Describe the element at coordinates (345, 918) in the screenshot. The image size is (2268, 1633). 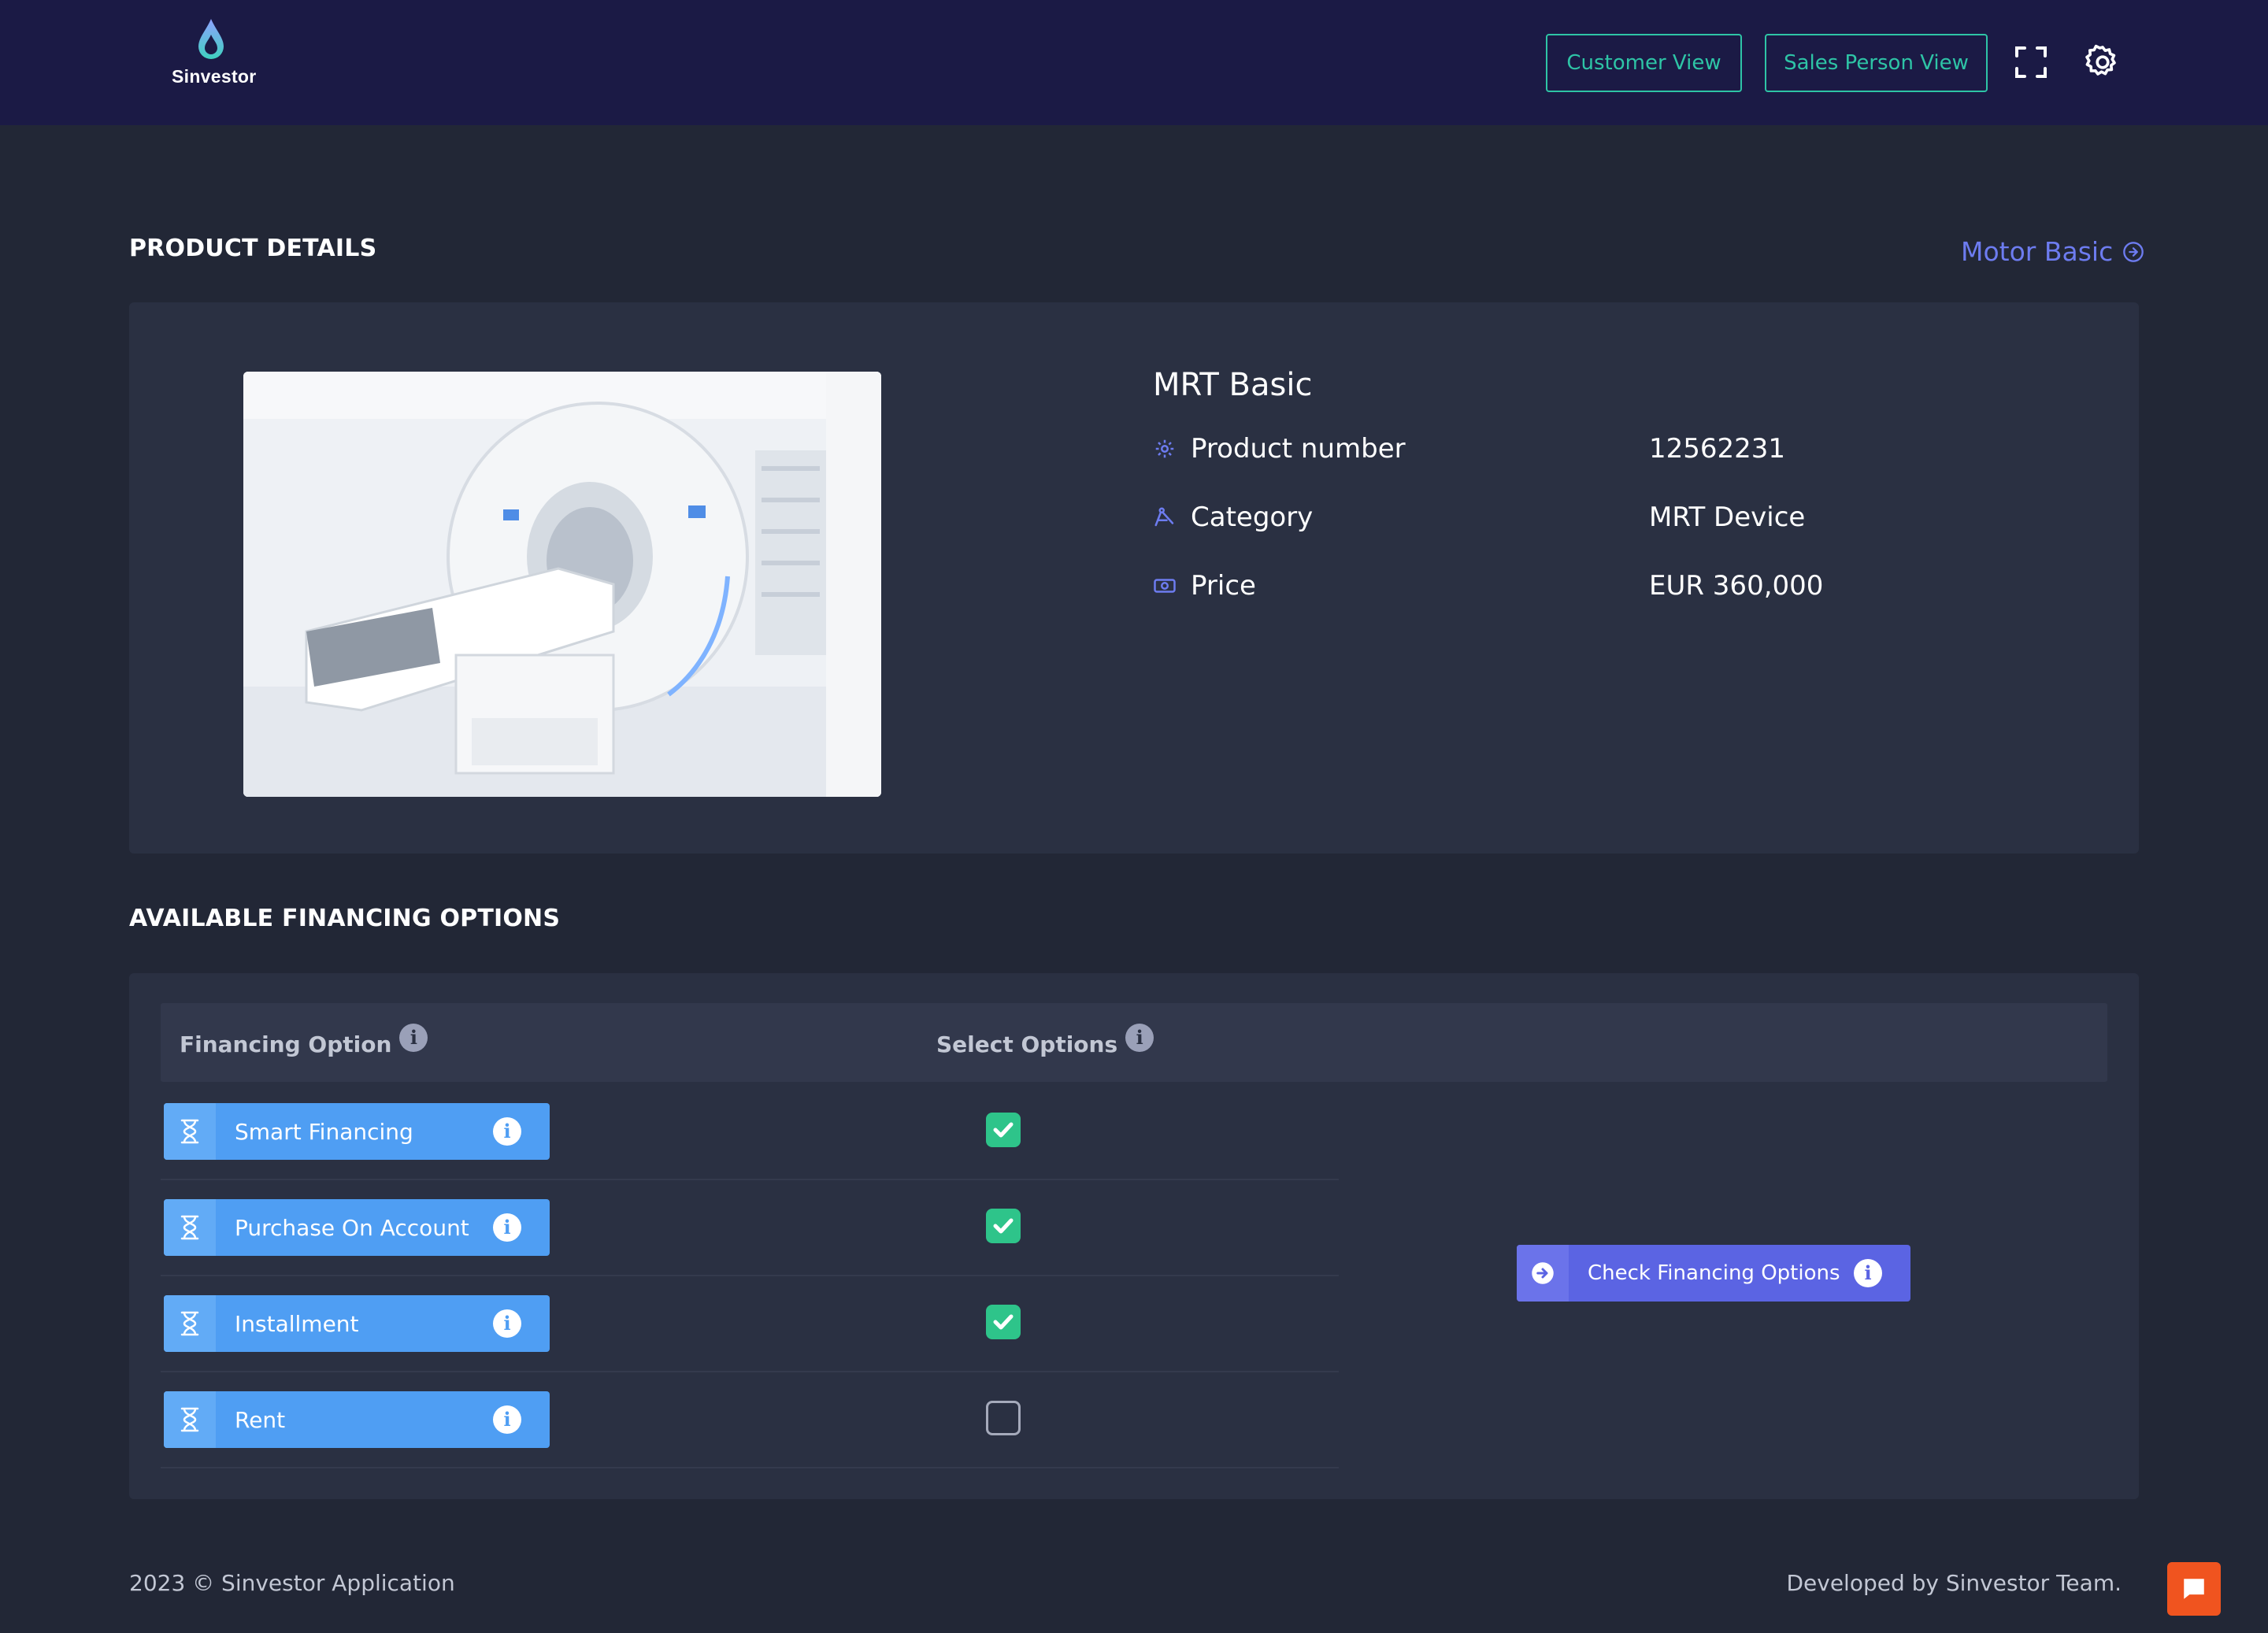
I see `financing-options-title: AVAILABLE FINANCING OPTIONS` at that location.